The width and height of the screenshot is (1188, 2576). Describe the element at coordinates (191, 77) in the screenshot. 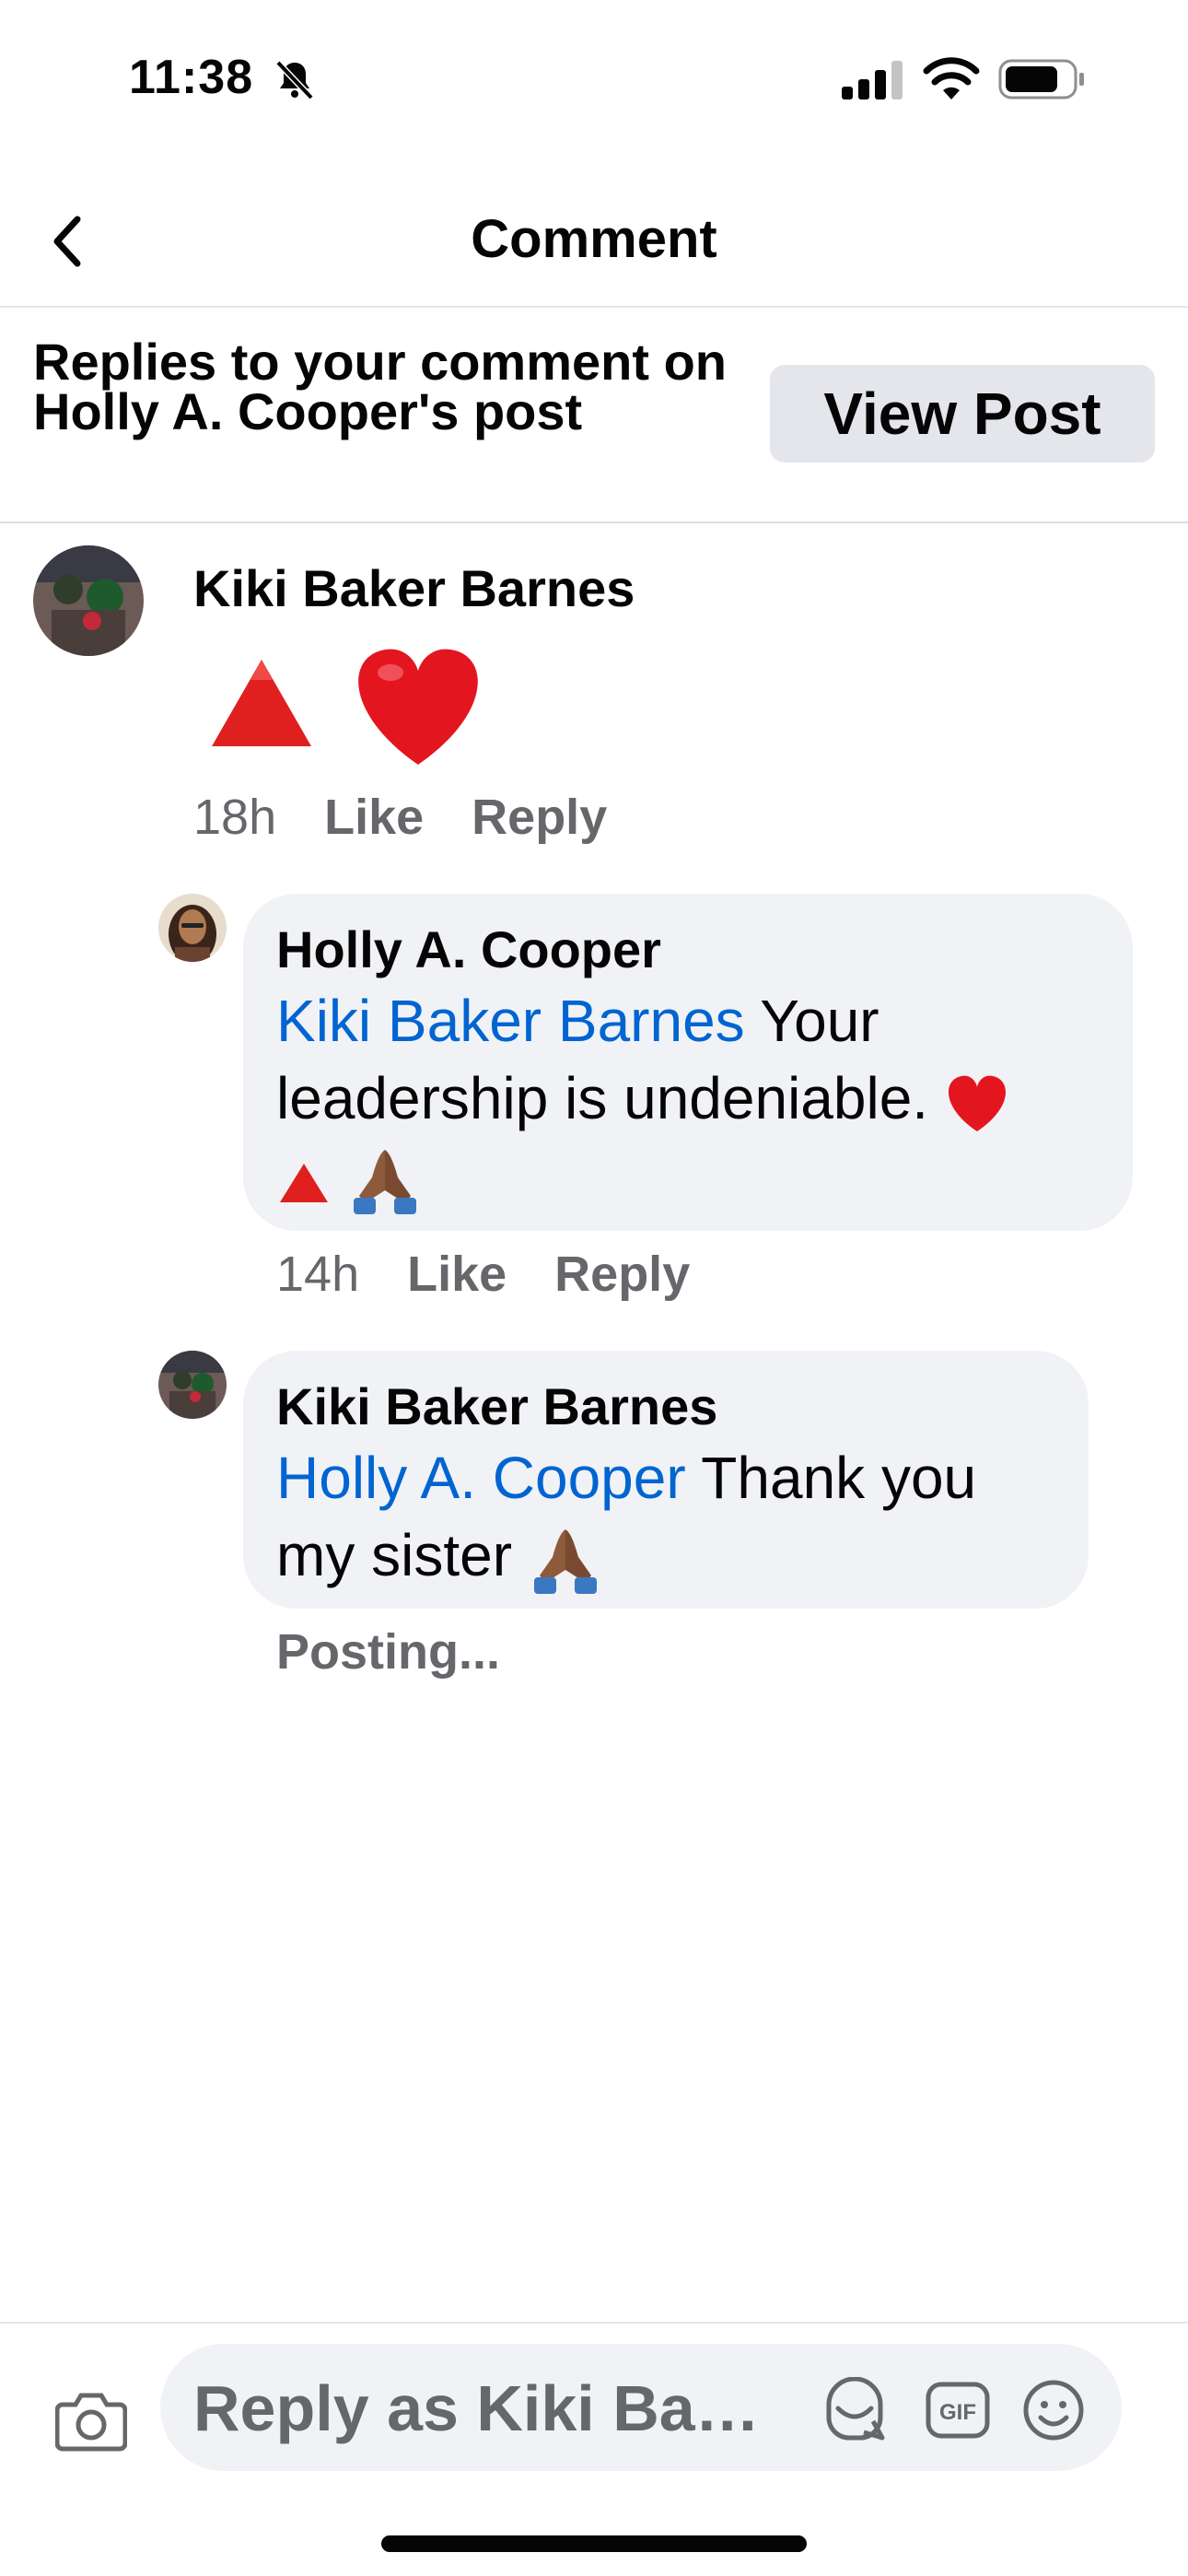

I see `status-time: 11:38` at that location.